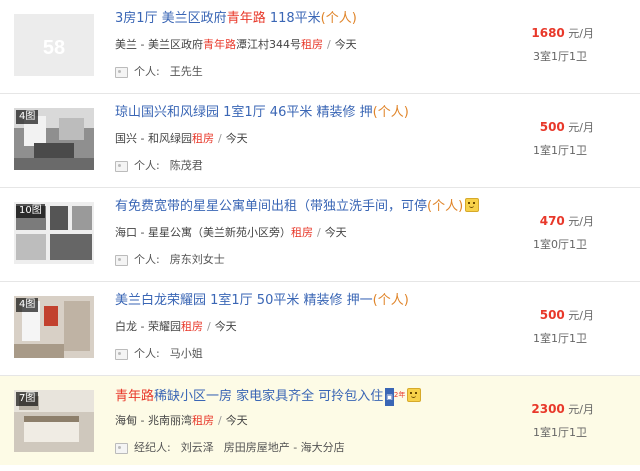 This screenshot has height=471, width=640. I want to click on listing-contact: 经纪人: 刘云泽 房田房屋地产 - 海大分店, so click(235, 448).